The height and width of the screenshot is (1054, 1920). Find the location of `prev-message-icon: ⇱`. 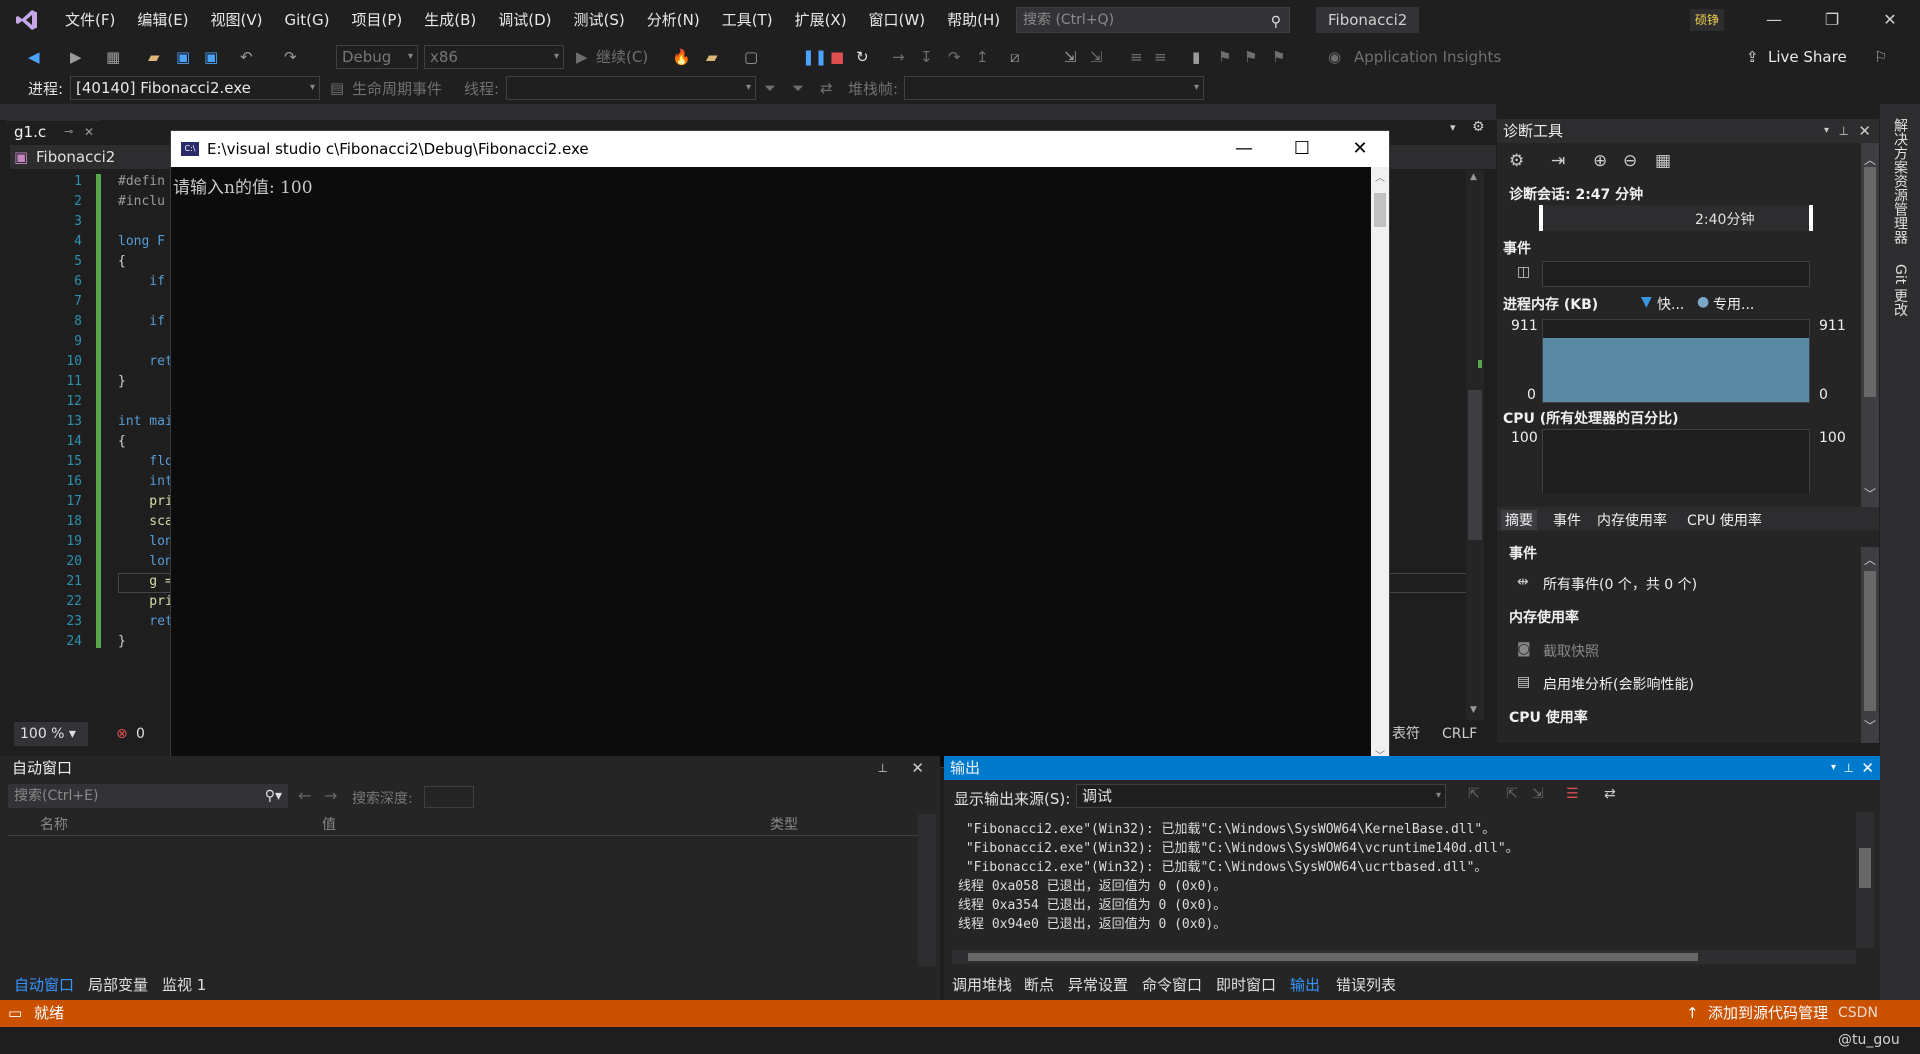

prev-message-icon: ⇱ is located at coordinates (1512, 794).